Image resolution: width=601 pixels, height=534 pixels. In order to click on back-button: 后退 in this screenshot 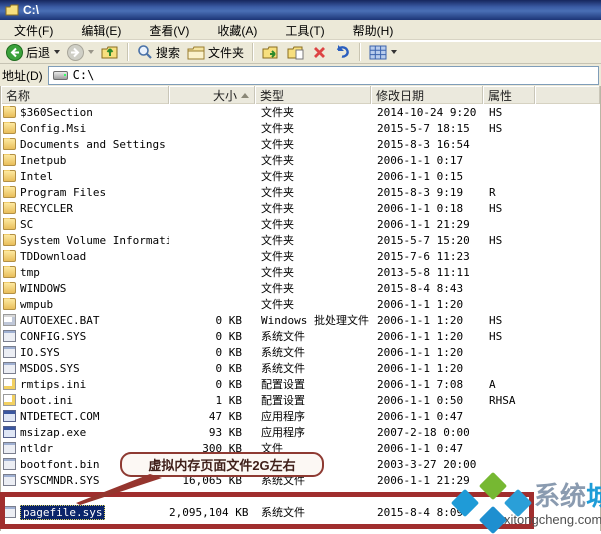, I will do `click(33, 52)`.